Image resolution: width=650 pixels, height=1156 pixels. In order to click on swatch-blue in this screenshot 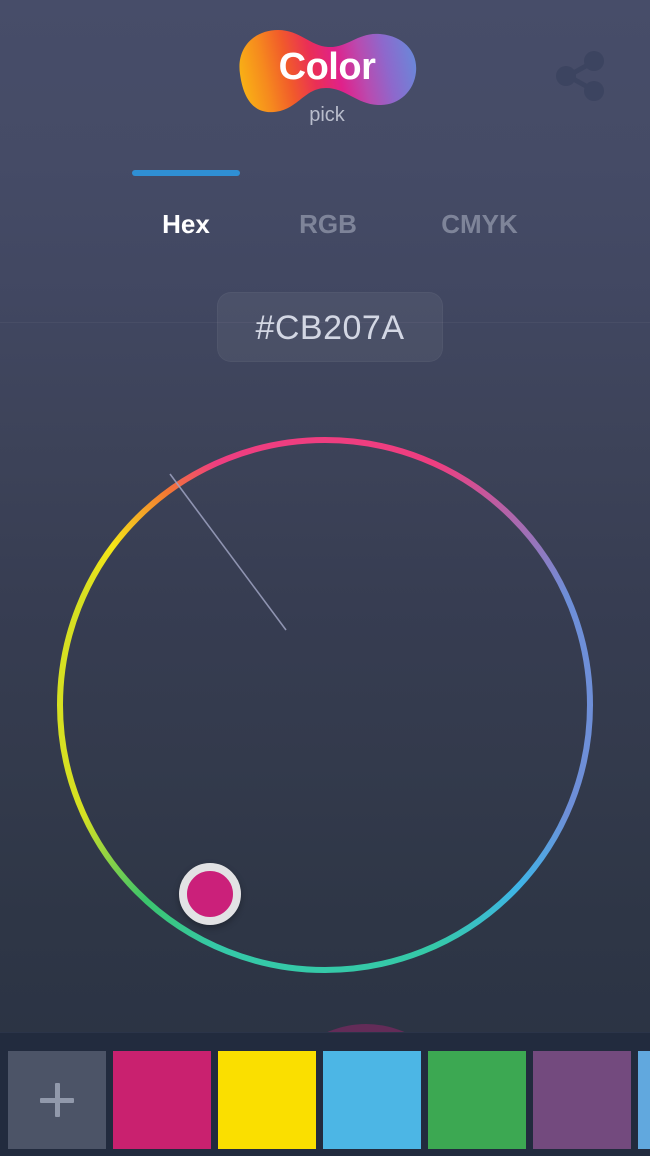, I will do `click(372, 1100)`.